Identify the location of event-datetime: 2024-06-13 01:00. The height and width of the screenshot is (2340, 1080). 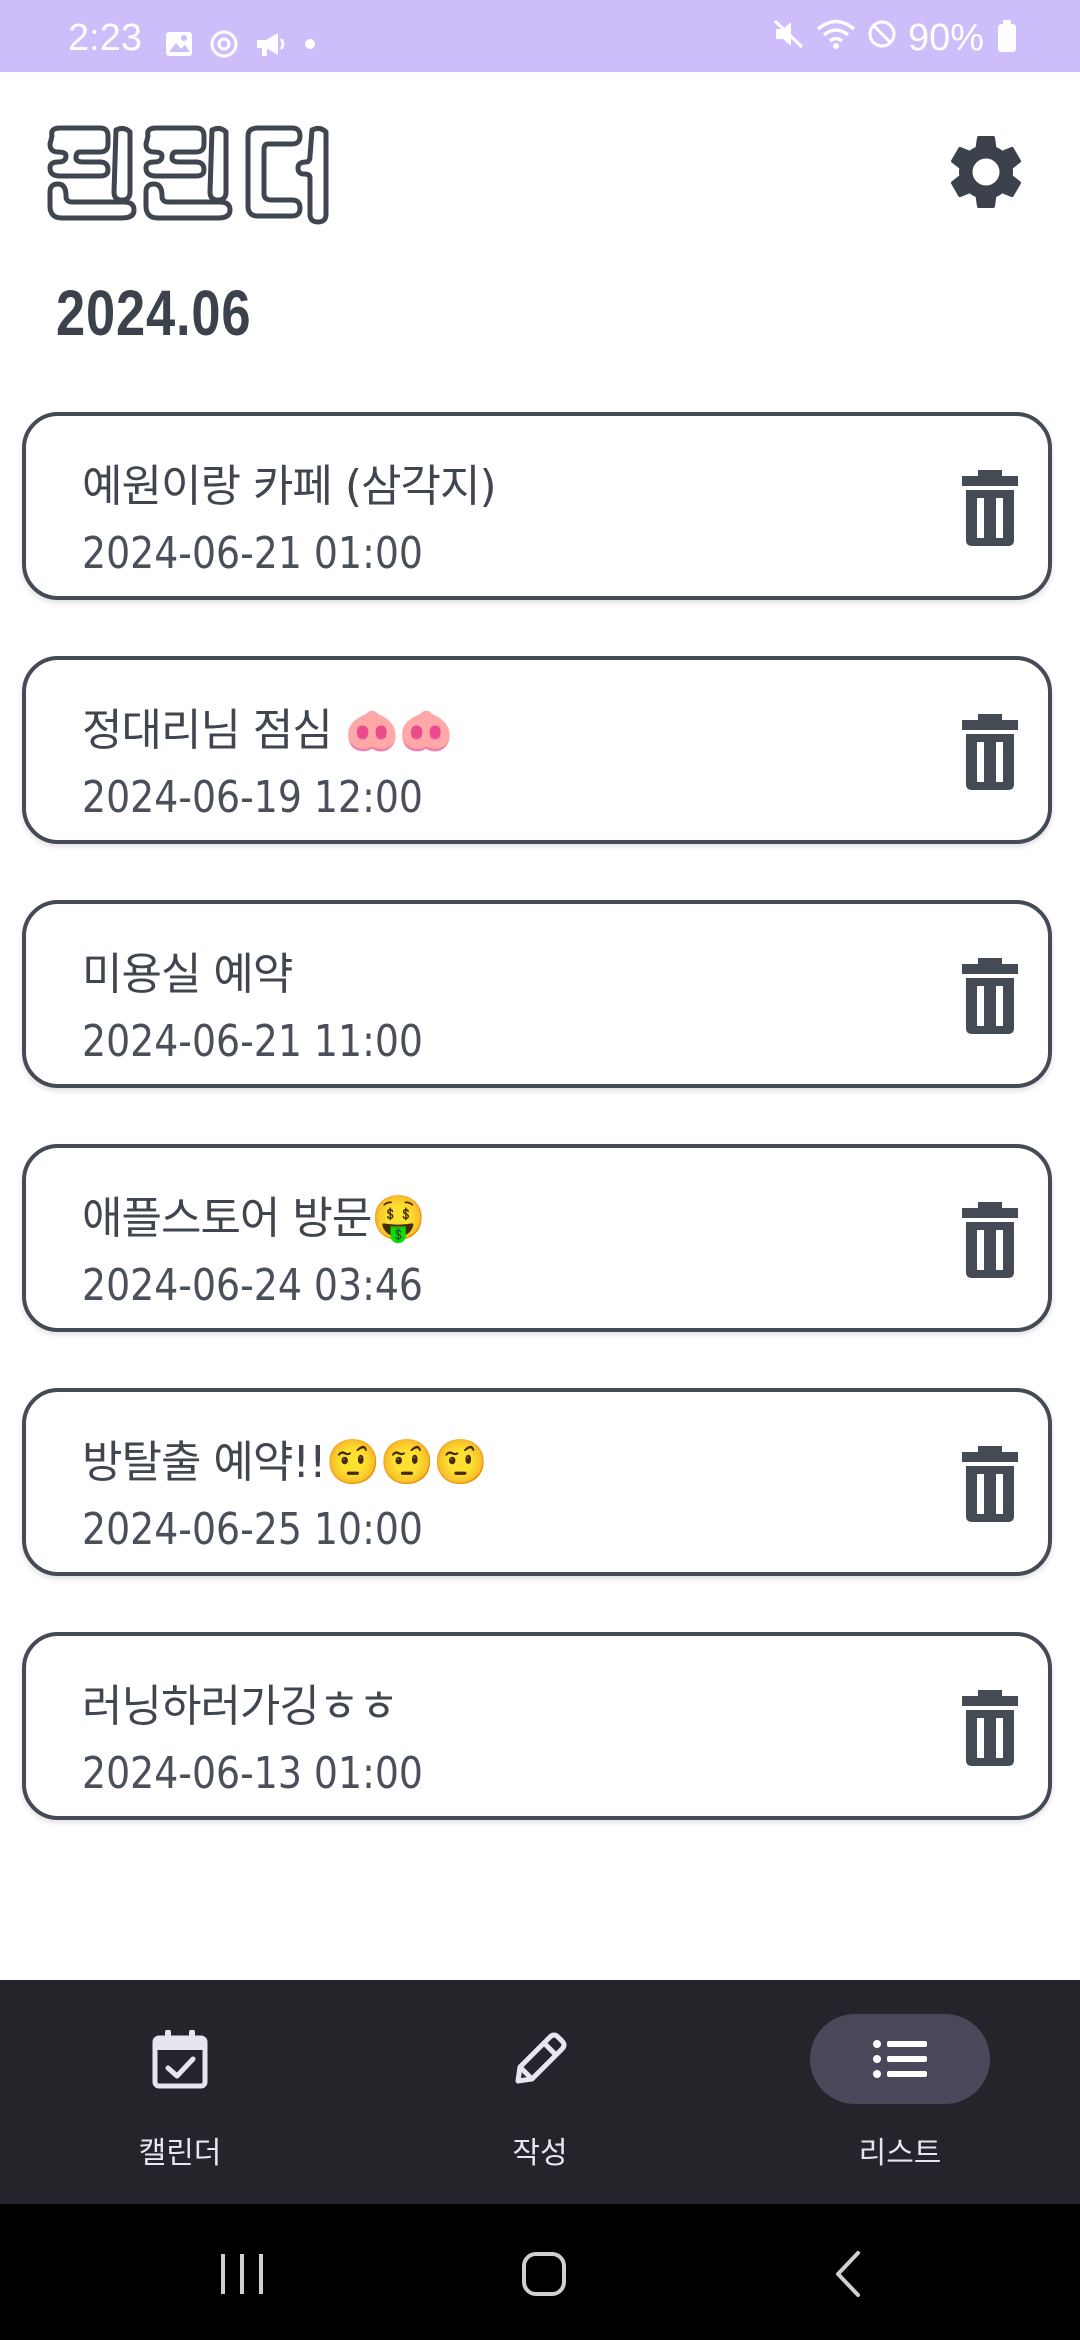
(252, 1773).